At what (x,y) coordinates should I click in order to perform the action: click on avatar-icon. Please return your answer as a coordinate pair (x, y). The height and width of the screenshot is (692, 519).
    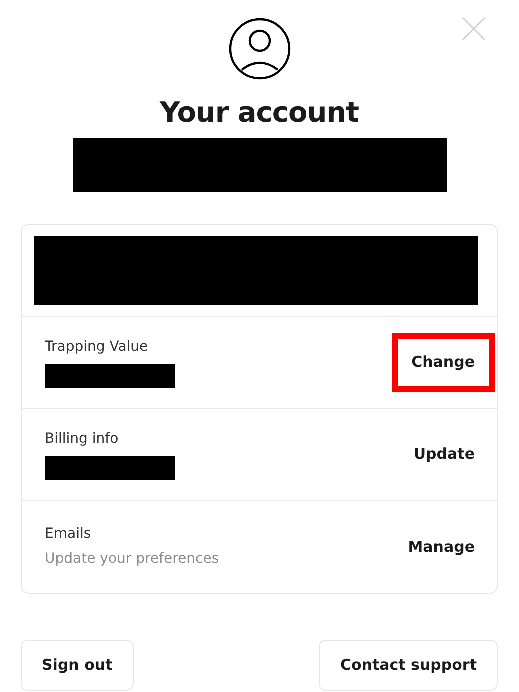
    Looking at the image, I should click on (259, 49).